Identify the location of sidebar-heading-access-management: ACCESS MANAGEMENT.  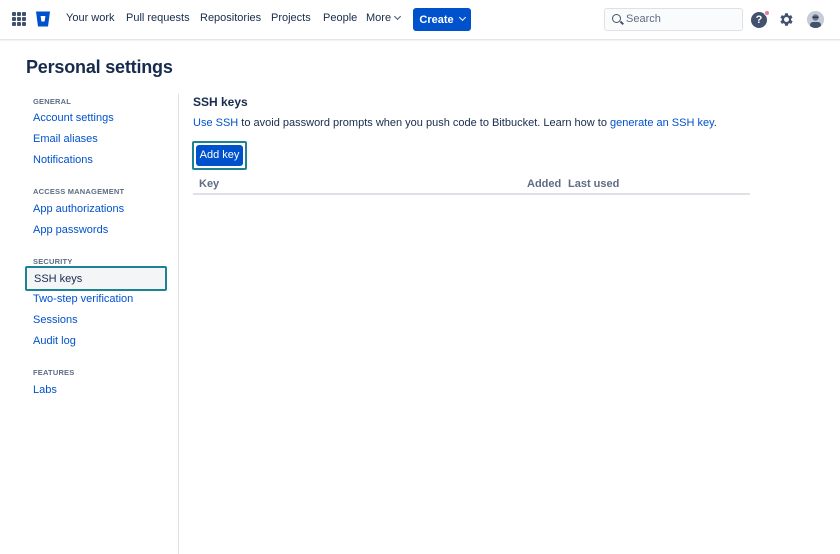
(79, 191).